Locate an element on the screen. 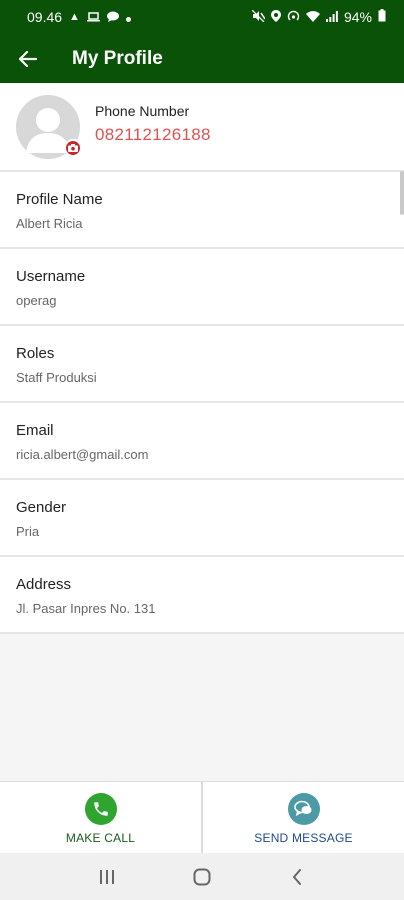  home-button is located at coordinates (202, 877).